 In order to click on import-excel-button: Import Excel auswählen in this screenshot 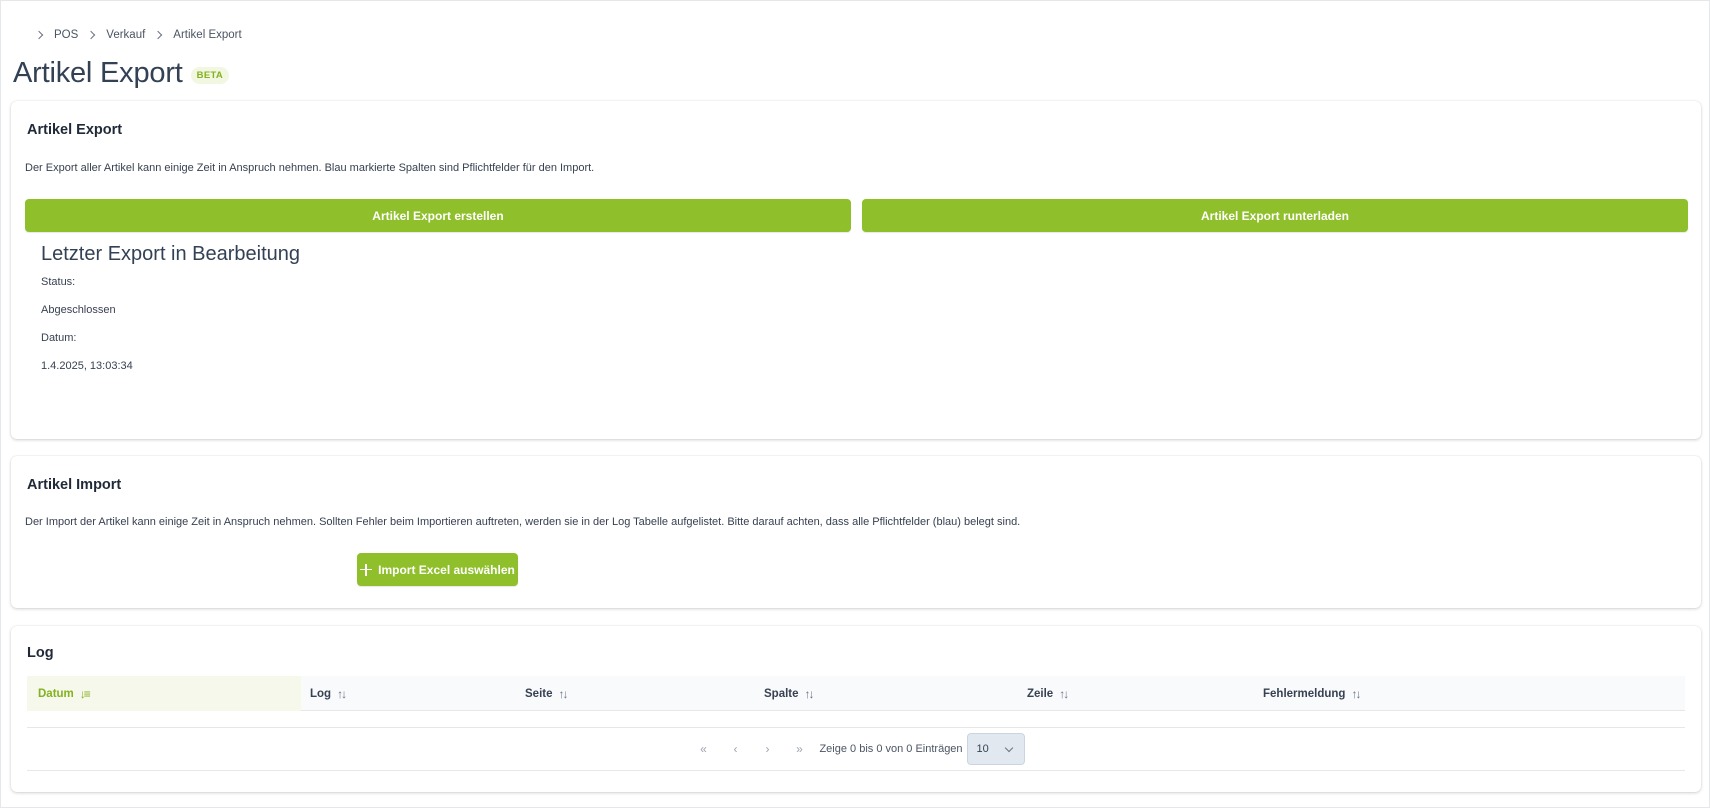, I will do `click(437, 569)`.